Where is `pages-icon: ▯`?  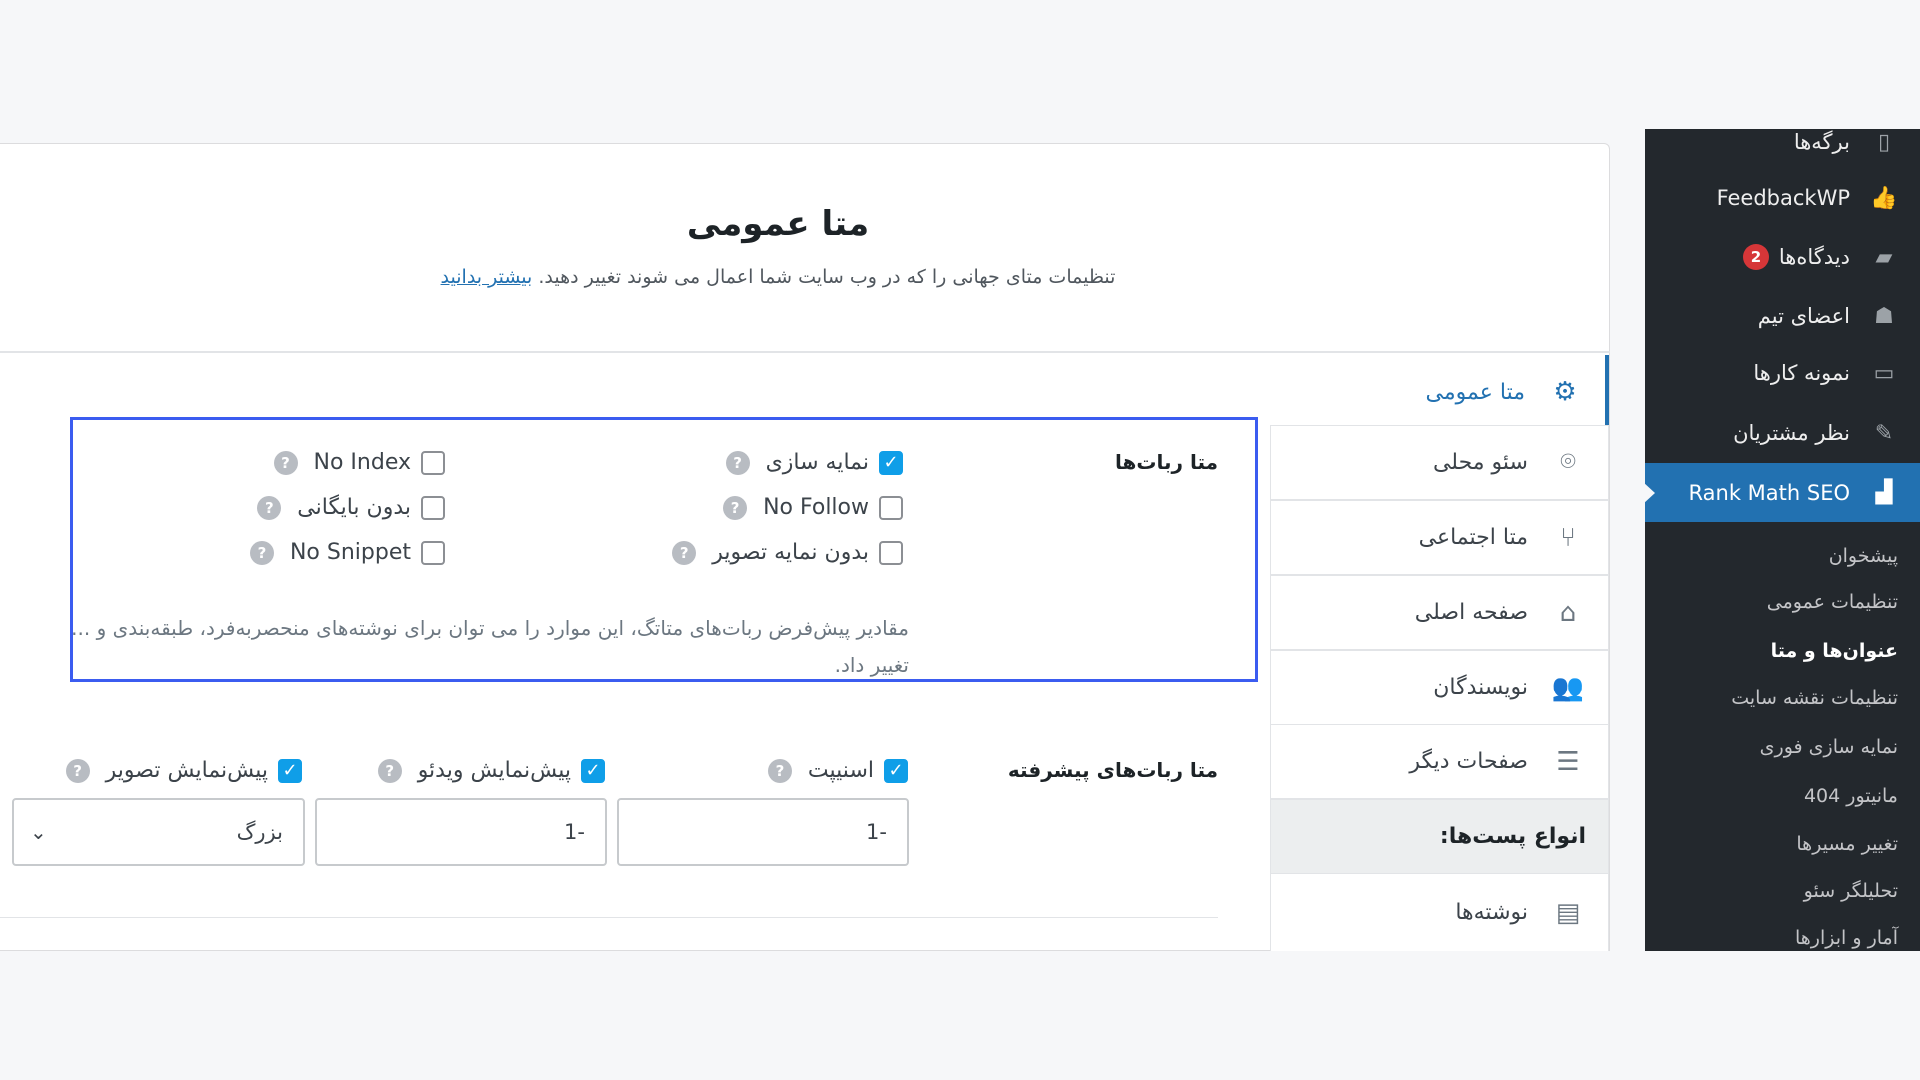
pages-icon: ▯ is located at coordinates (1884, 142).